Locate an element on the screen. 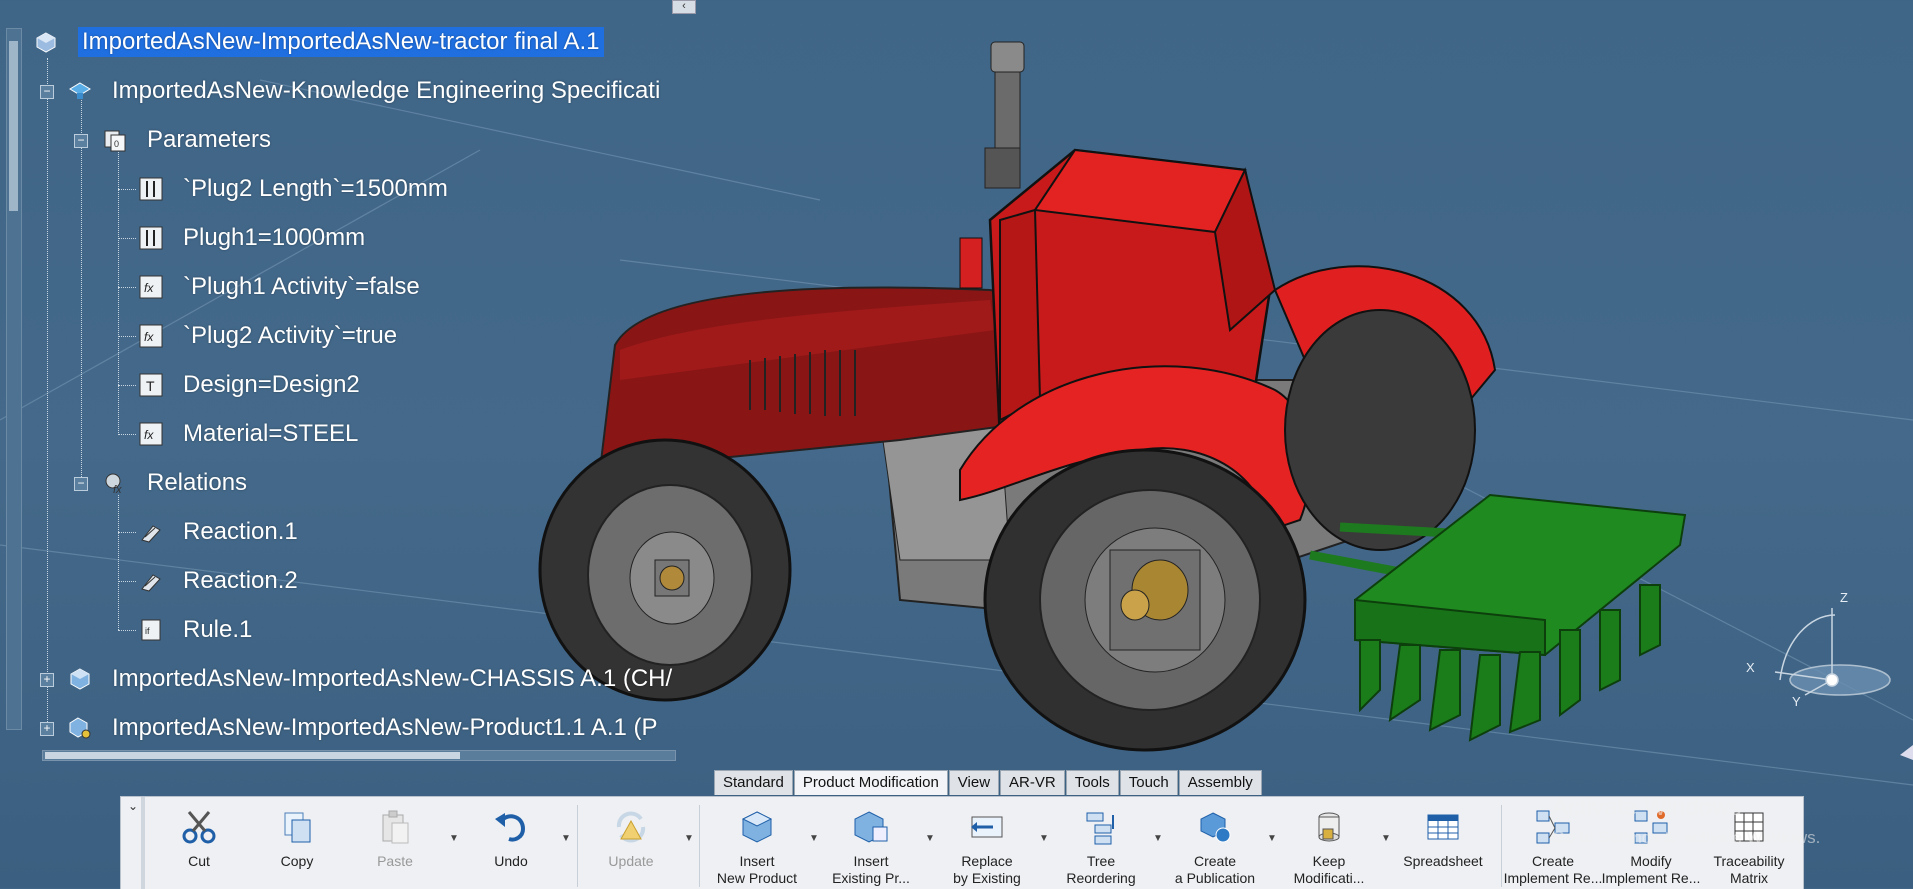  tree-node-label: Design=Design2 is located at coordinates (271, 385).